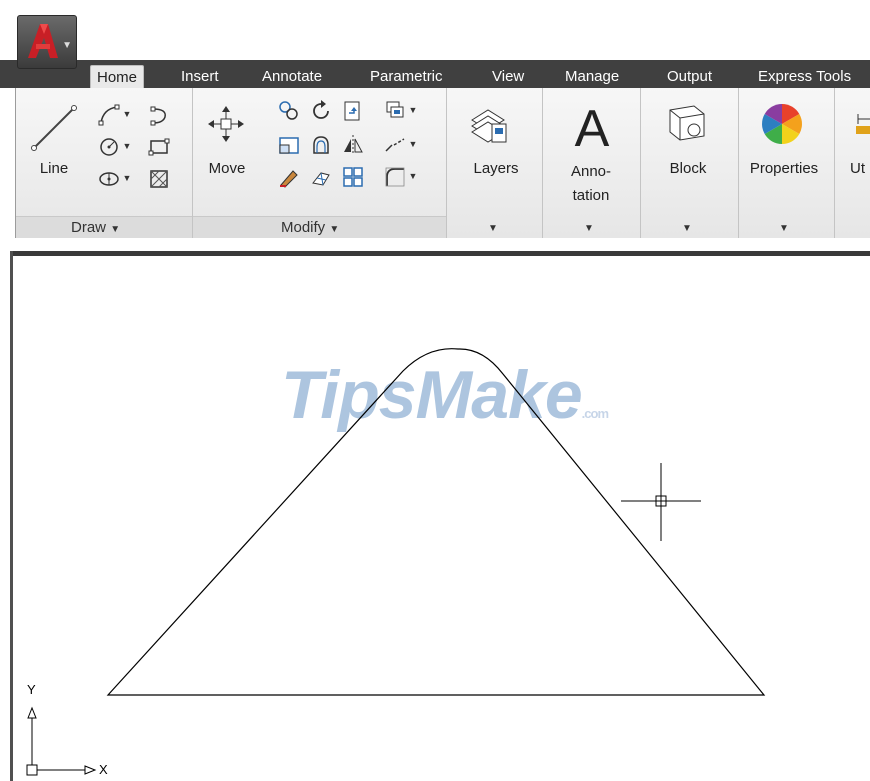 Image resolution: width=870 pixels, height=781 pixels. I want to click on move-icon, so click(226, 124).